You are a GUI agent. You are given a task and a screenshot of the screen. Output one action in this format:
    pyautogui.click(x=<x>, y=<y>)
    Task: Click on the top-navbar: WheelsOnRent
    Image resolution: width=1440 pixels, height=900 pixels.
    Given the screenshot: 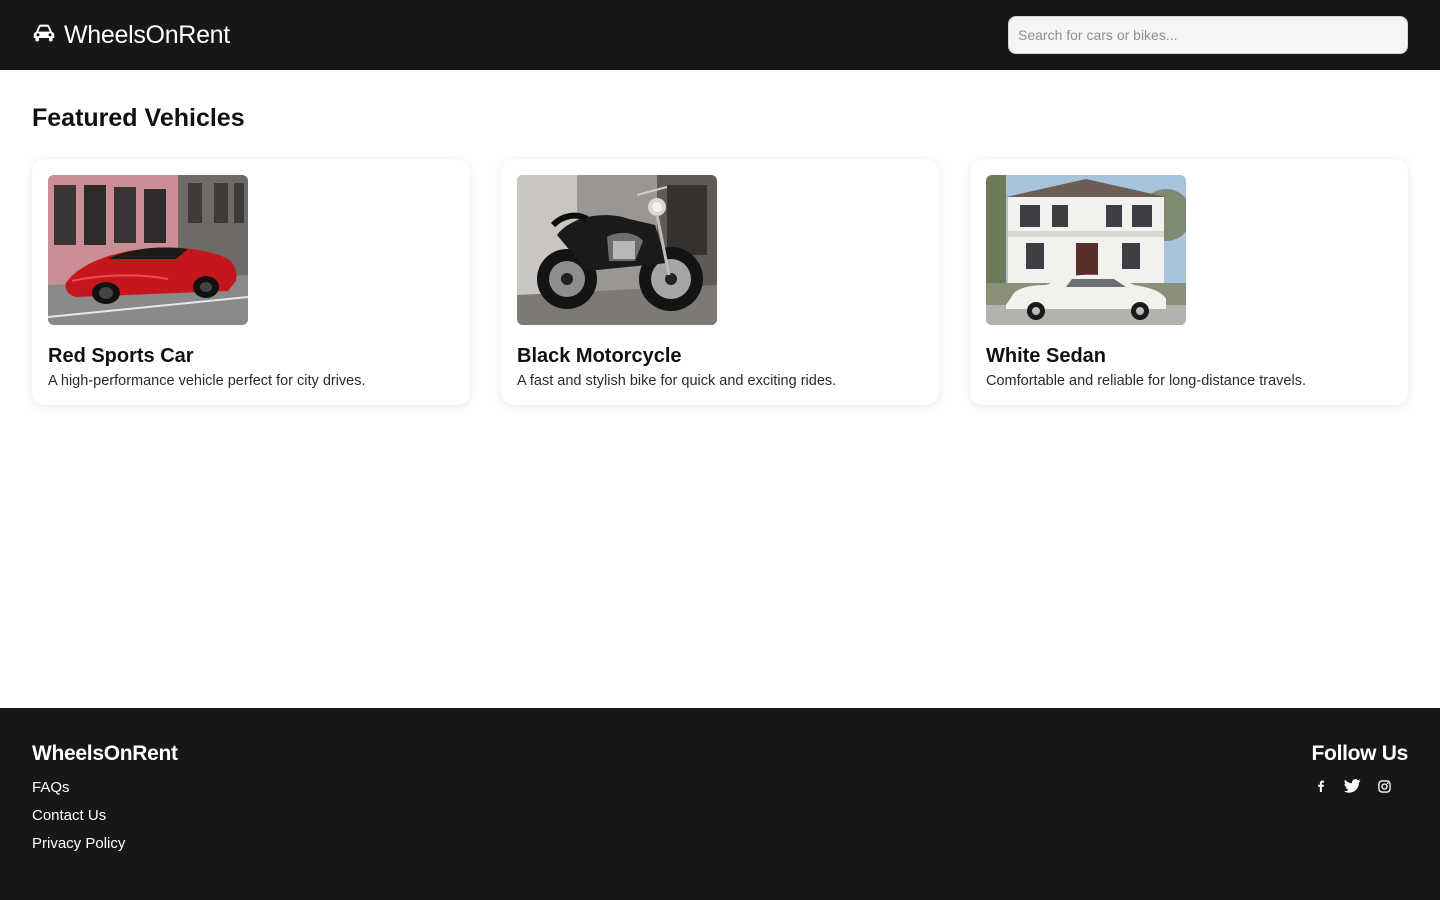 What is the action you would take?
    pyautogui.click(x=720, y=35)
    